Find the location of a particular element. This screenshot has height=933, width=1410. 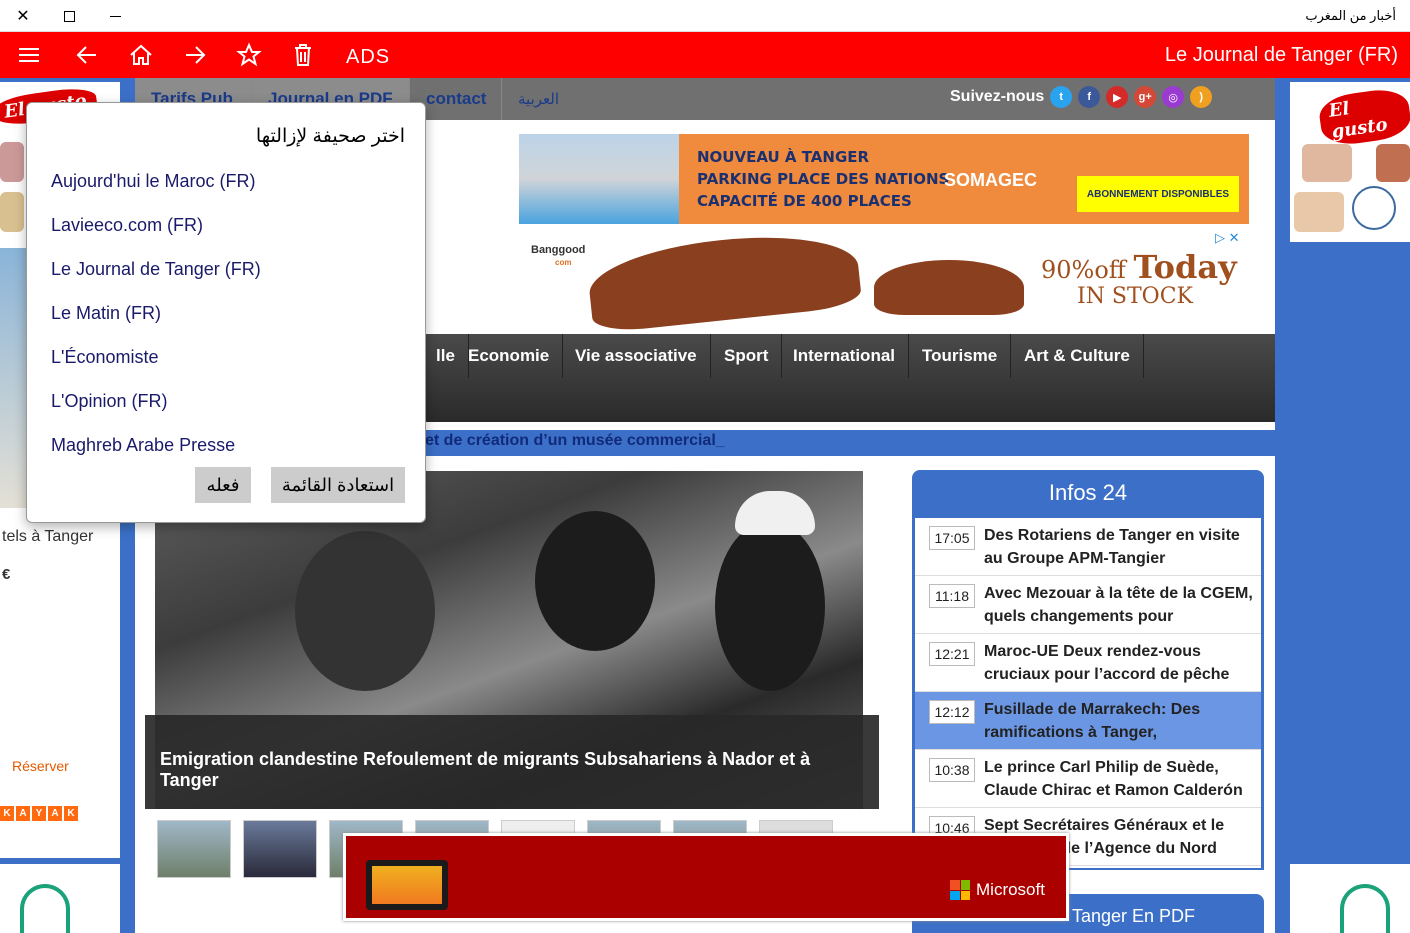

banggood-ad: Banggood com 90%off Today IN STOCK ▷ ✕ is located at coordinates (884, 280).